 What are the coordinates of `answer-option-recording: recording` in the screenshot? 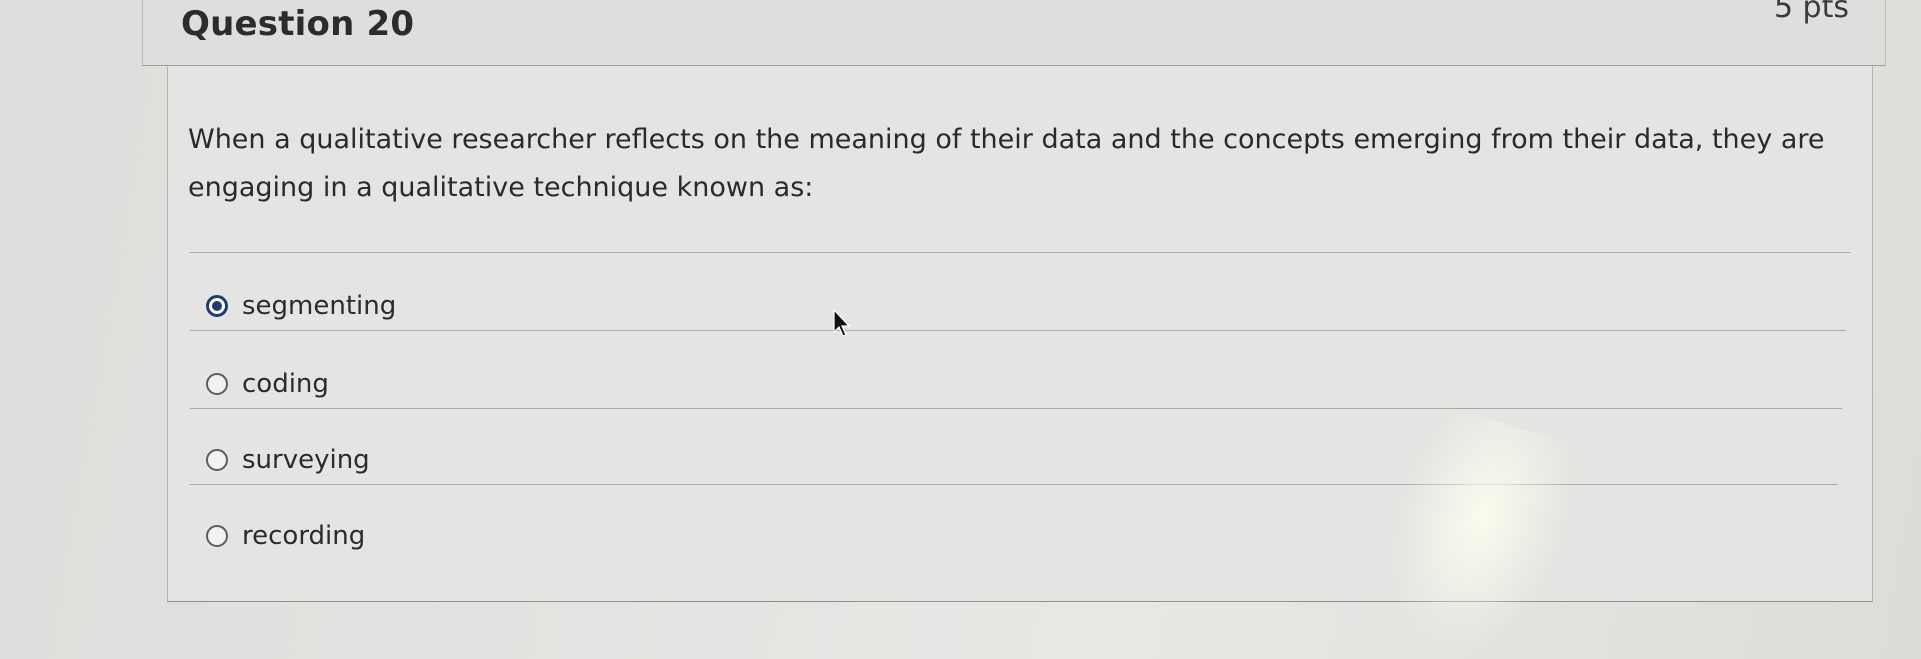 It's located at (285, 536).